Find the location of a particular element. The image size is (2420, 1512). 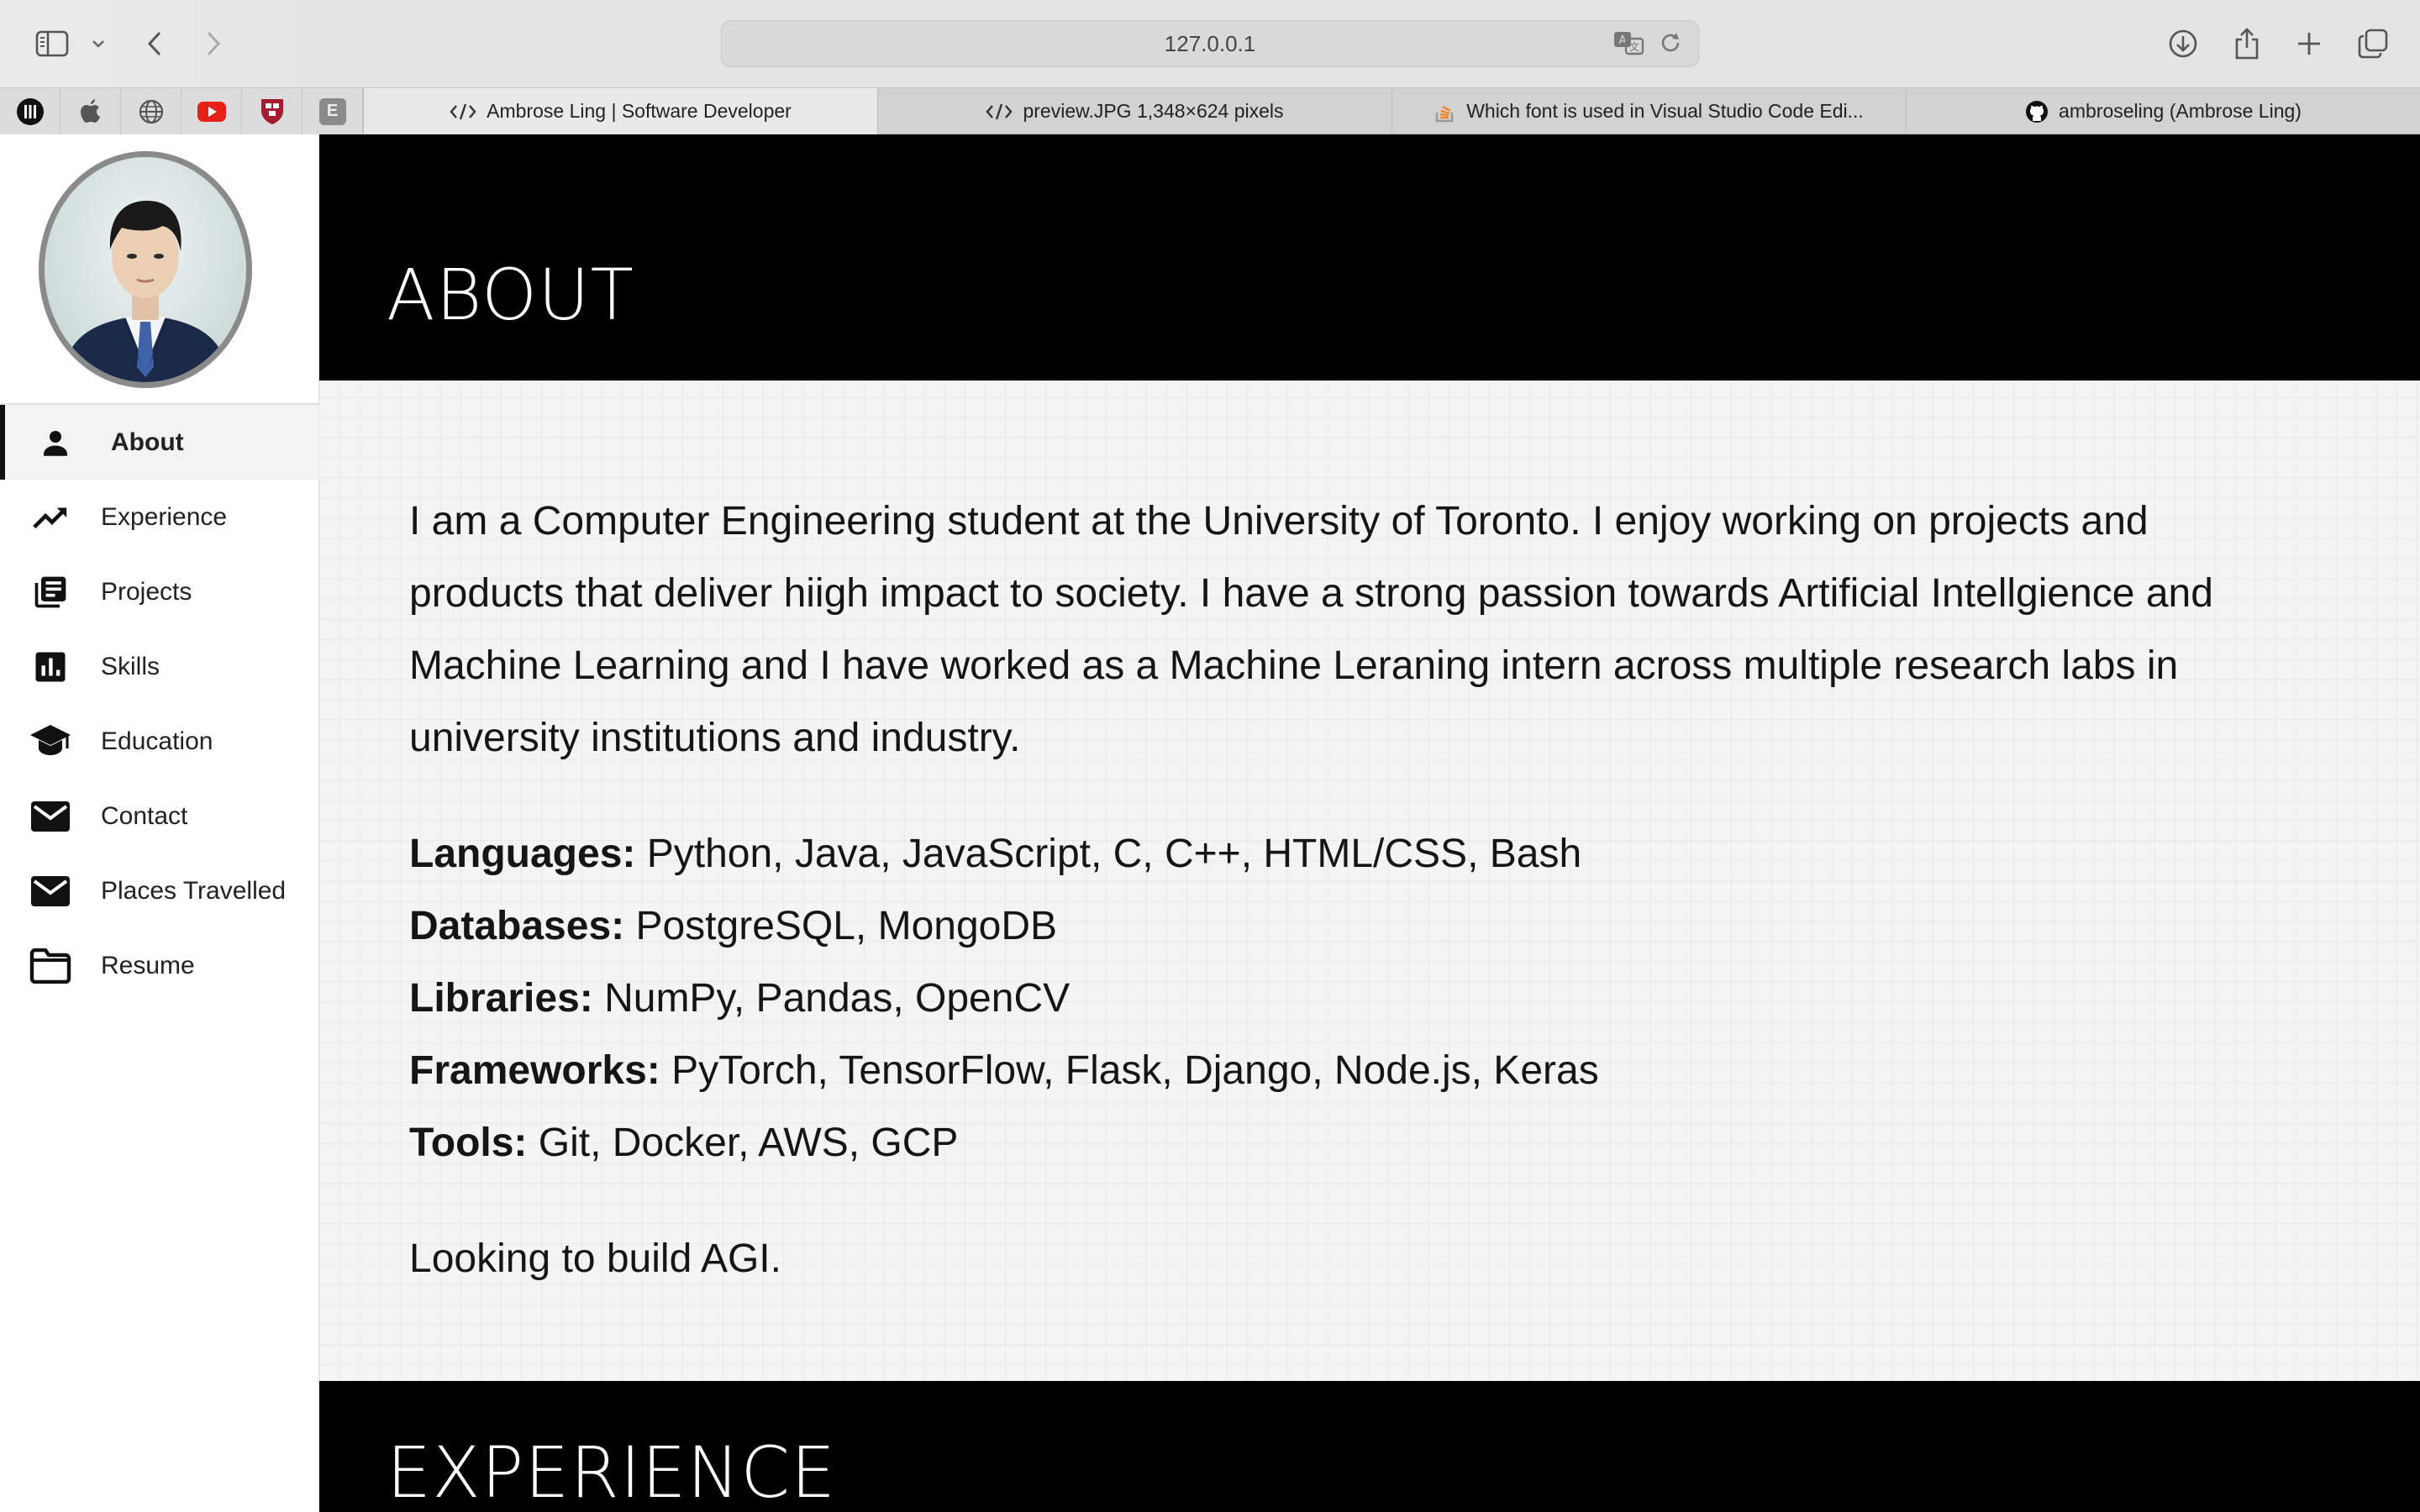

library-books-icon is located at coordinates (51, 592).